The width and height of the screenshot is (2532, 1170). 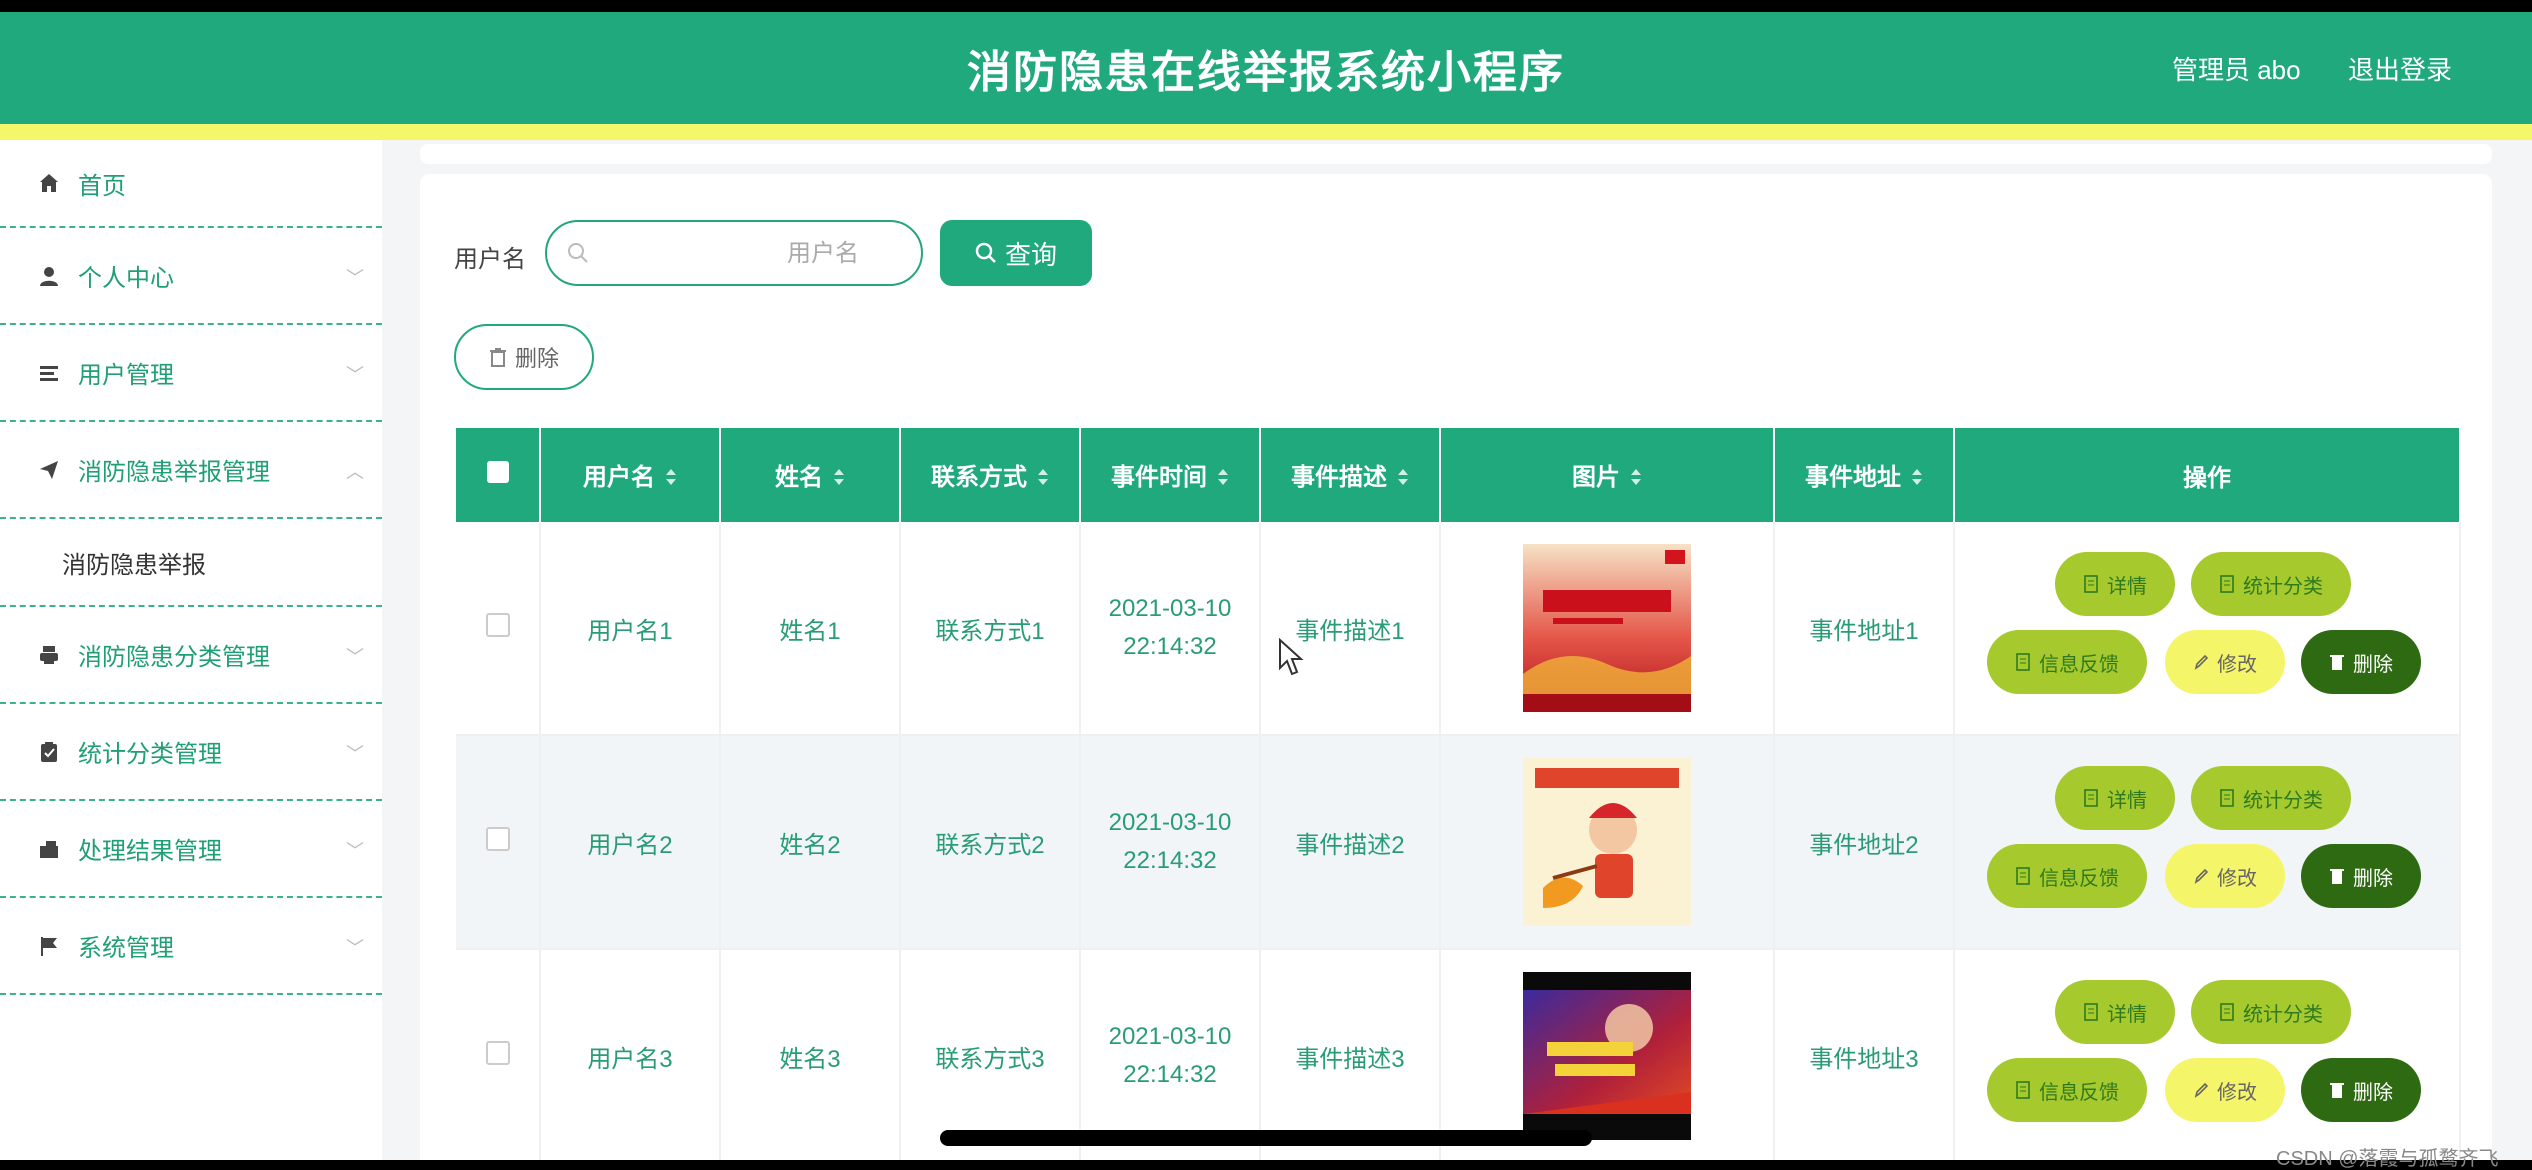 What do you see at coordinates (1266, 1138) in the screenshot?
I see `home-indicator` at bounding box center [1266, 1138].